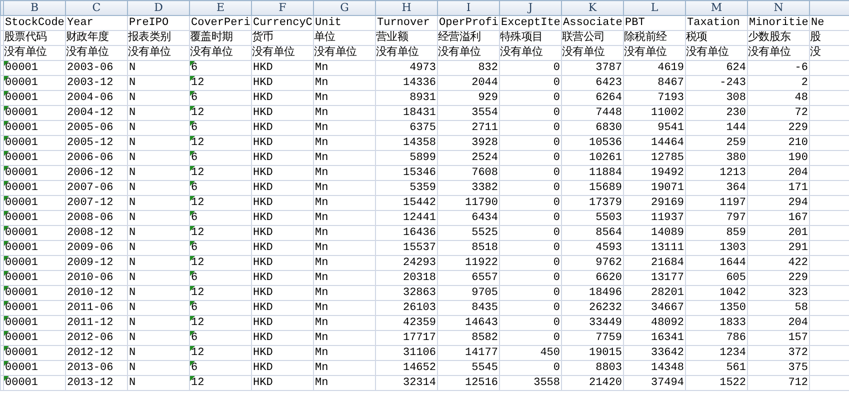  Describe the element at coordinates (90, 218) in the screenshot. I see `table-cell-text: 2008-06` at that location.